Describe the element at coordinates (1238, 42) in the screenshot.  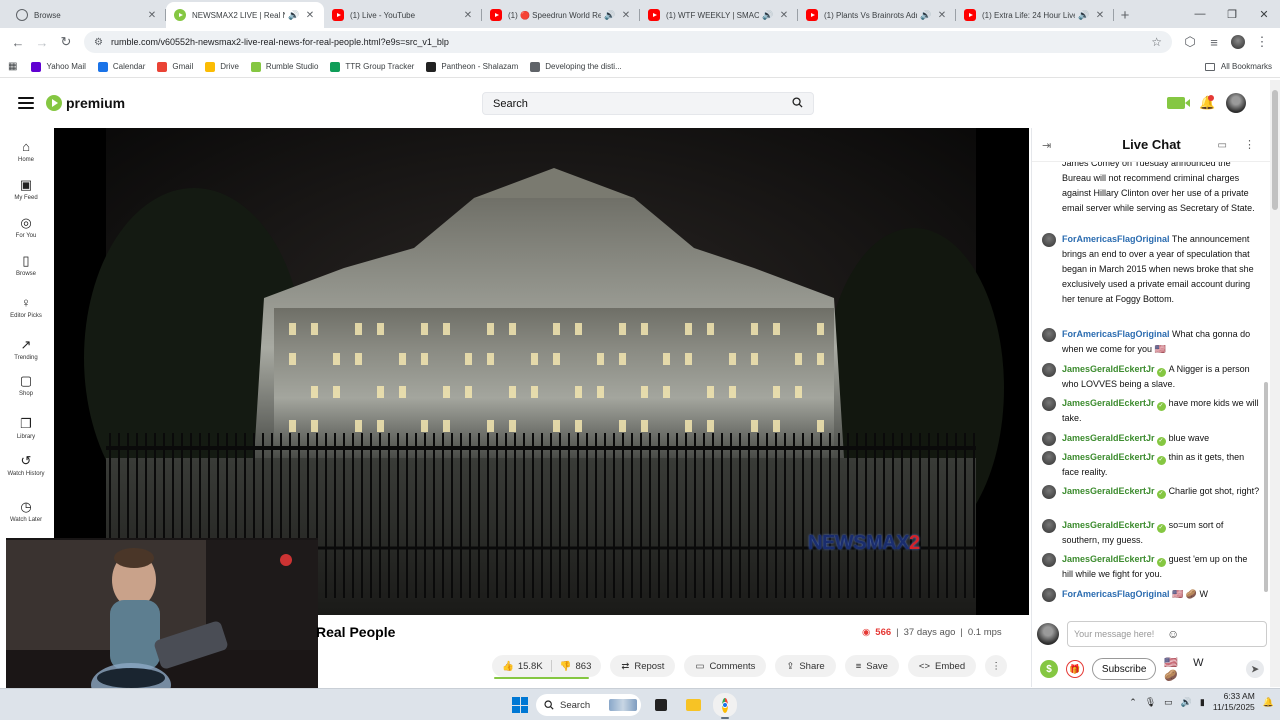
I see `profile-icon` at that location.